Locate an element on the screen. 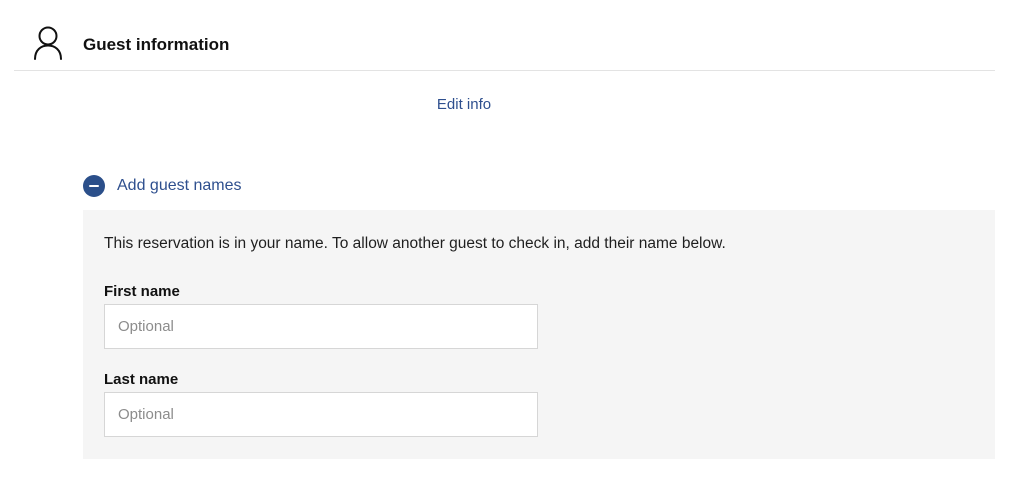 The width and height of the screenshot is (1024, 485). section-title: Guest information is located at coordinates (156, 44).